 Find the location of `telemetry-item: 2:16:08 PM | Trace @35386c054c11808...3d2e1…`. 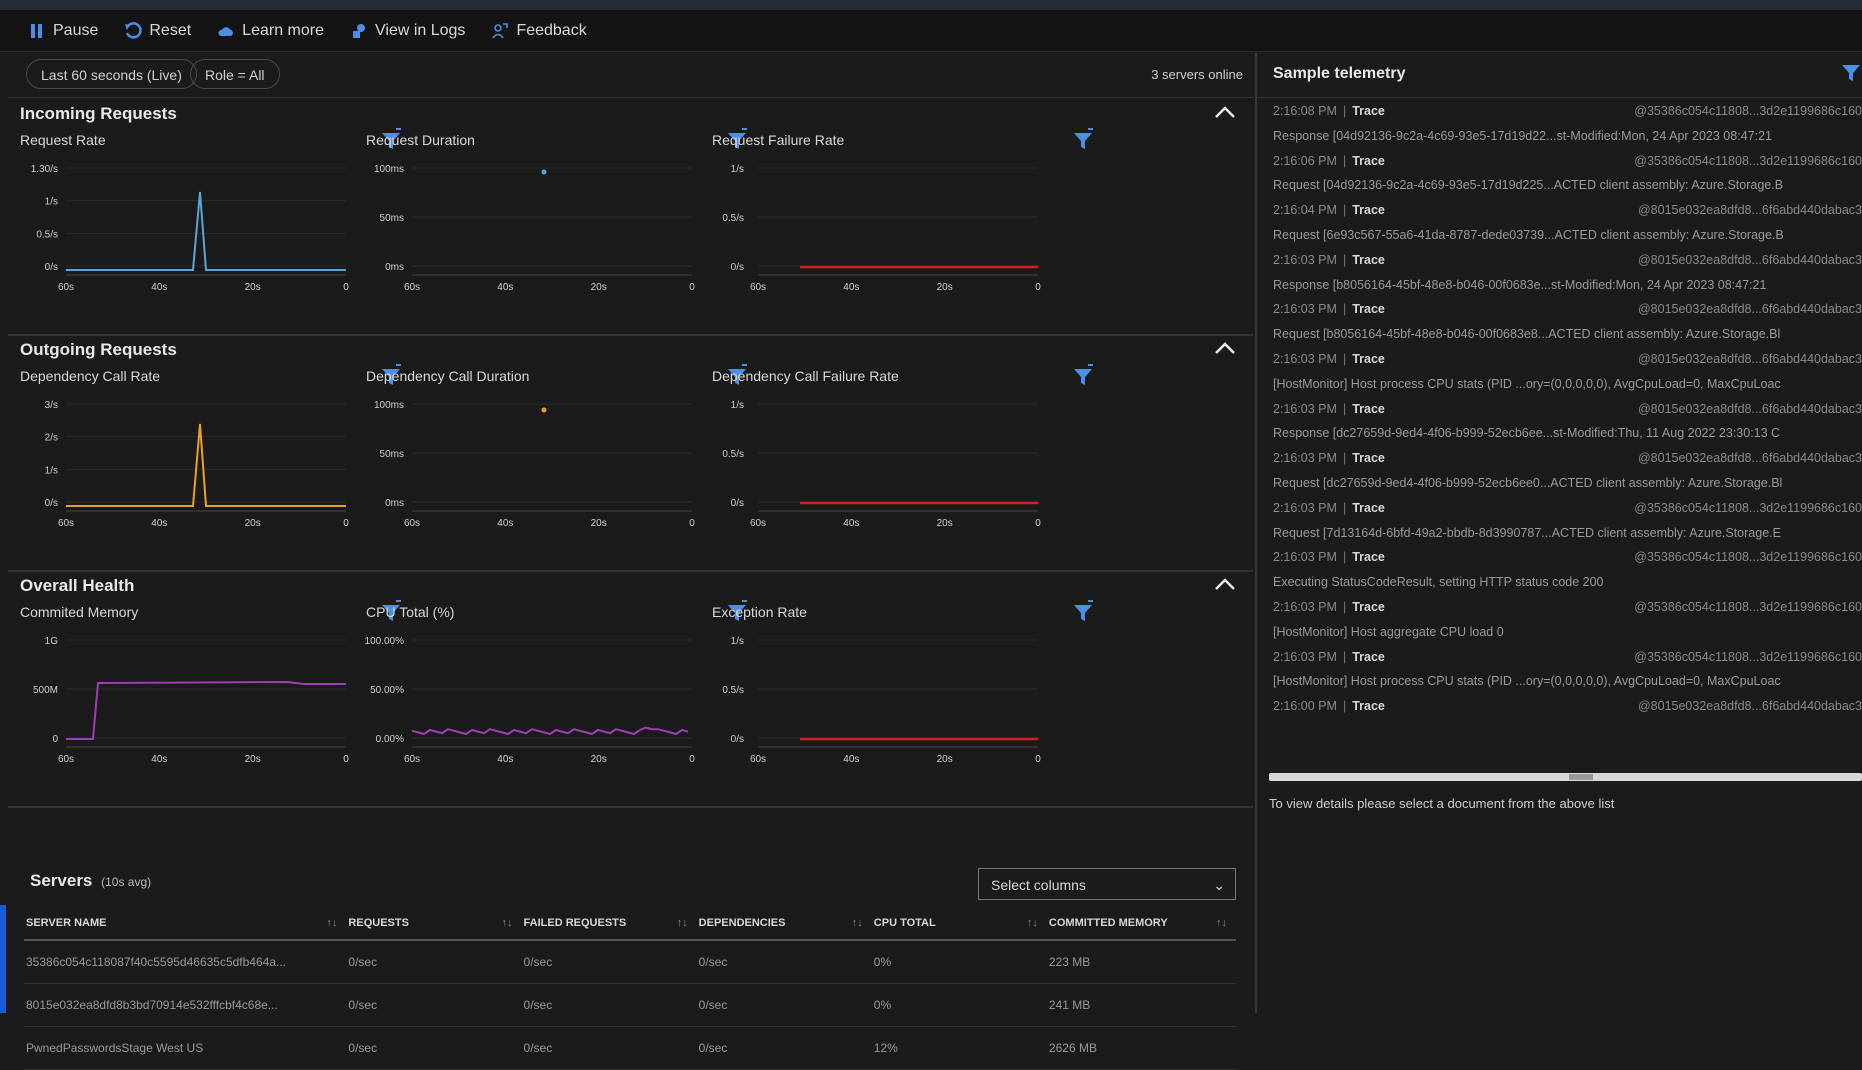

telemetry-item: 2:16:08 PM | Trace @35386c054c11808...3d2e1… is located at coordinates (1559, 111).